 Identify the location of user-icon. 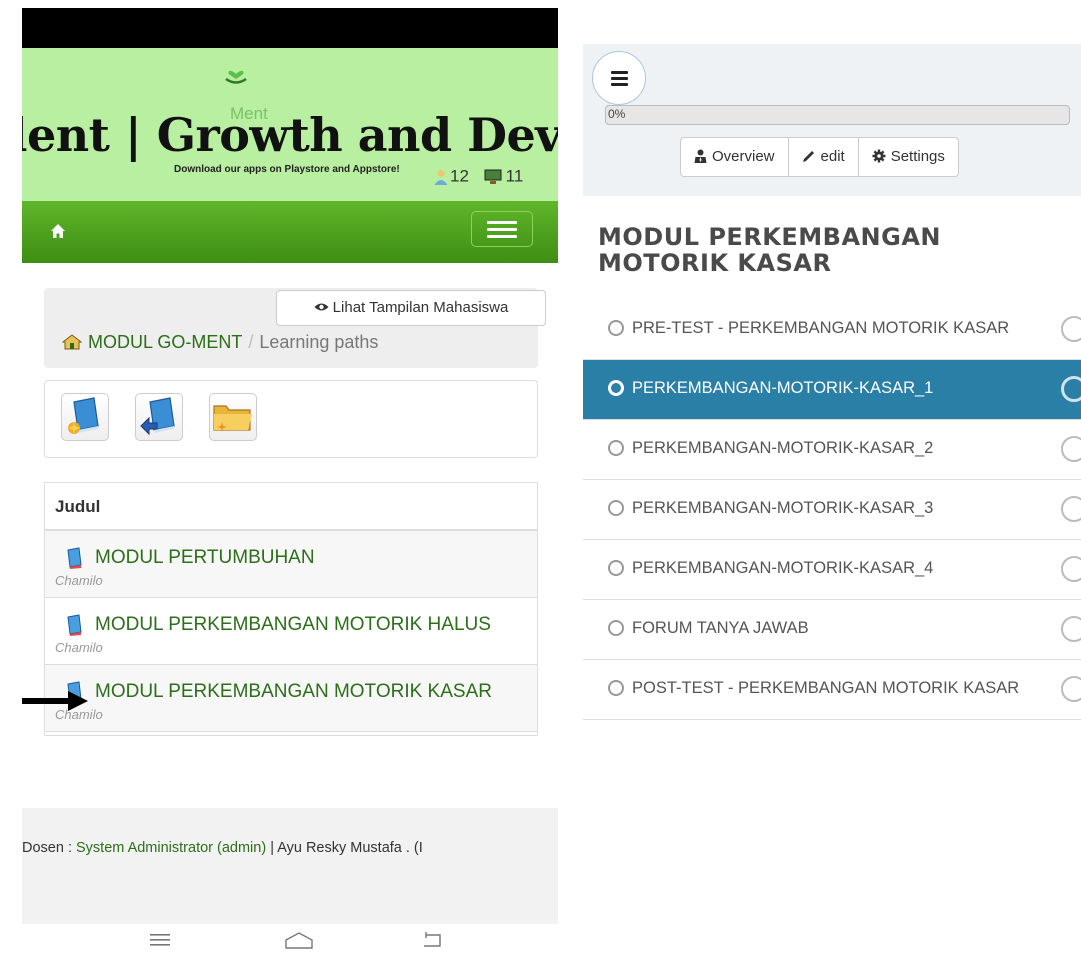
(441, 177).